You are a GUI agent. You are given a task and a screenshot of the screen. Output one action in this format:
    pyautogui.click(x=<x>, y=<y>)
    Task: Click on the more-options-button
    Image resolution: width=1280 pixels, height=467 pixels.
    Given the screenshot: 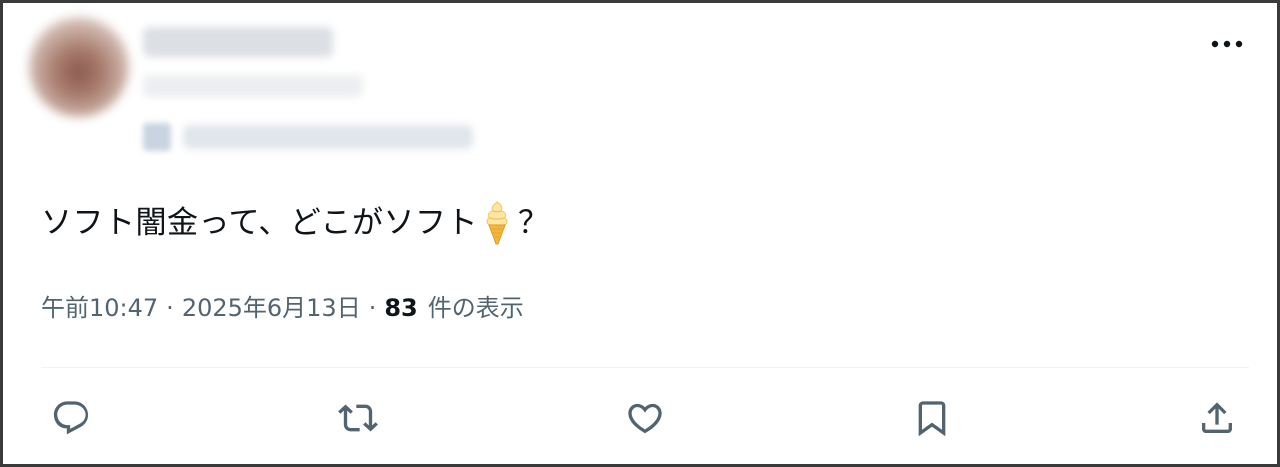 What is the action you would take?
    pyautogui.click(x=1227, y=44)
    